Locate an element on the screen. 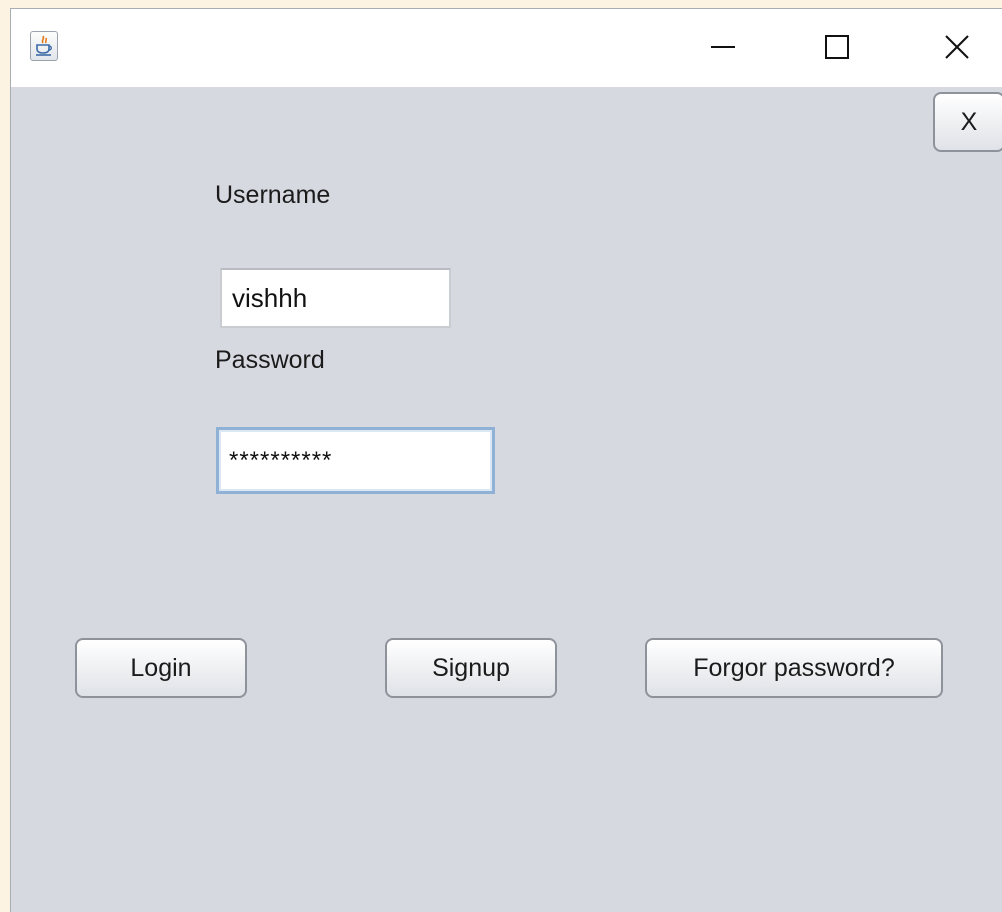 The width and height of the screenshot is (1002, 912). title-bar is located at coordinates (506, 48).